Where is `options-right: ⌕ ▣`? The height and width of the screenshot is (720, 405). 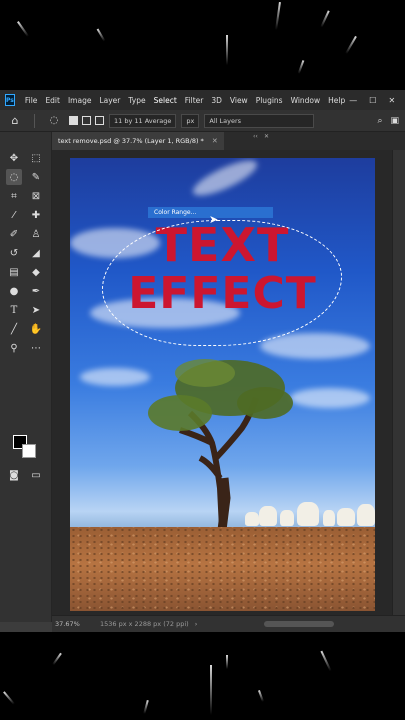
options-right: ⌕ ▣ is located at coordinates (391, 121).